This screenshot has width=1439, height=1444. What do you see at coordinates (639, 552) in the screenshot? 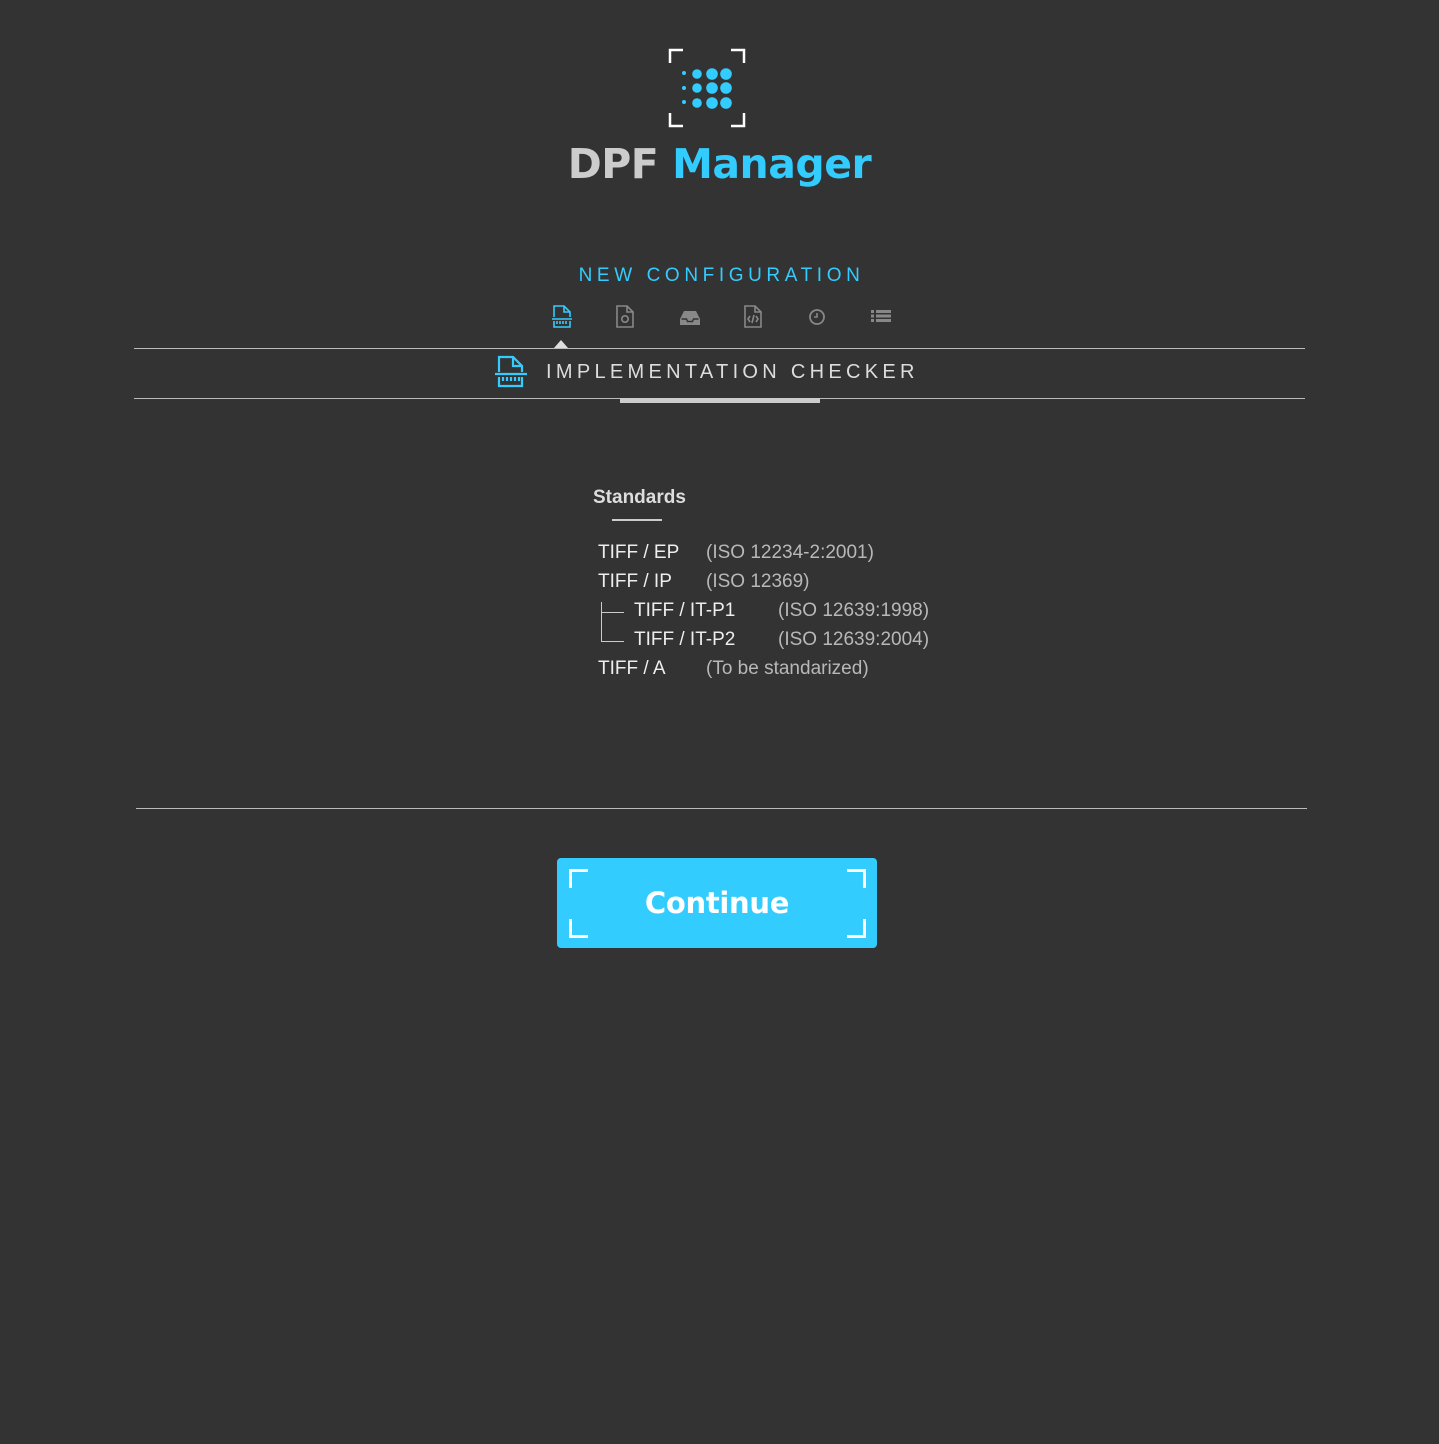
I see `standard-name: TIFF / EP` at bounding box center [639, 552].